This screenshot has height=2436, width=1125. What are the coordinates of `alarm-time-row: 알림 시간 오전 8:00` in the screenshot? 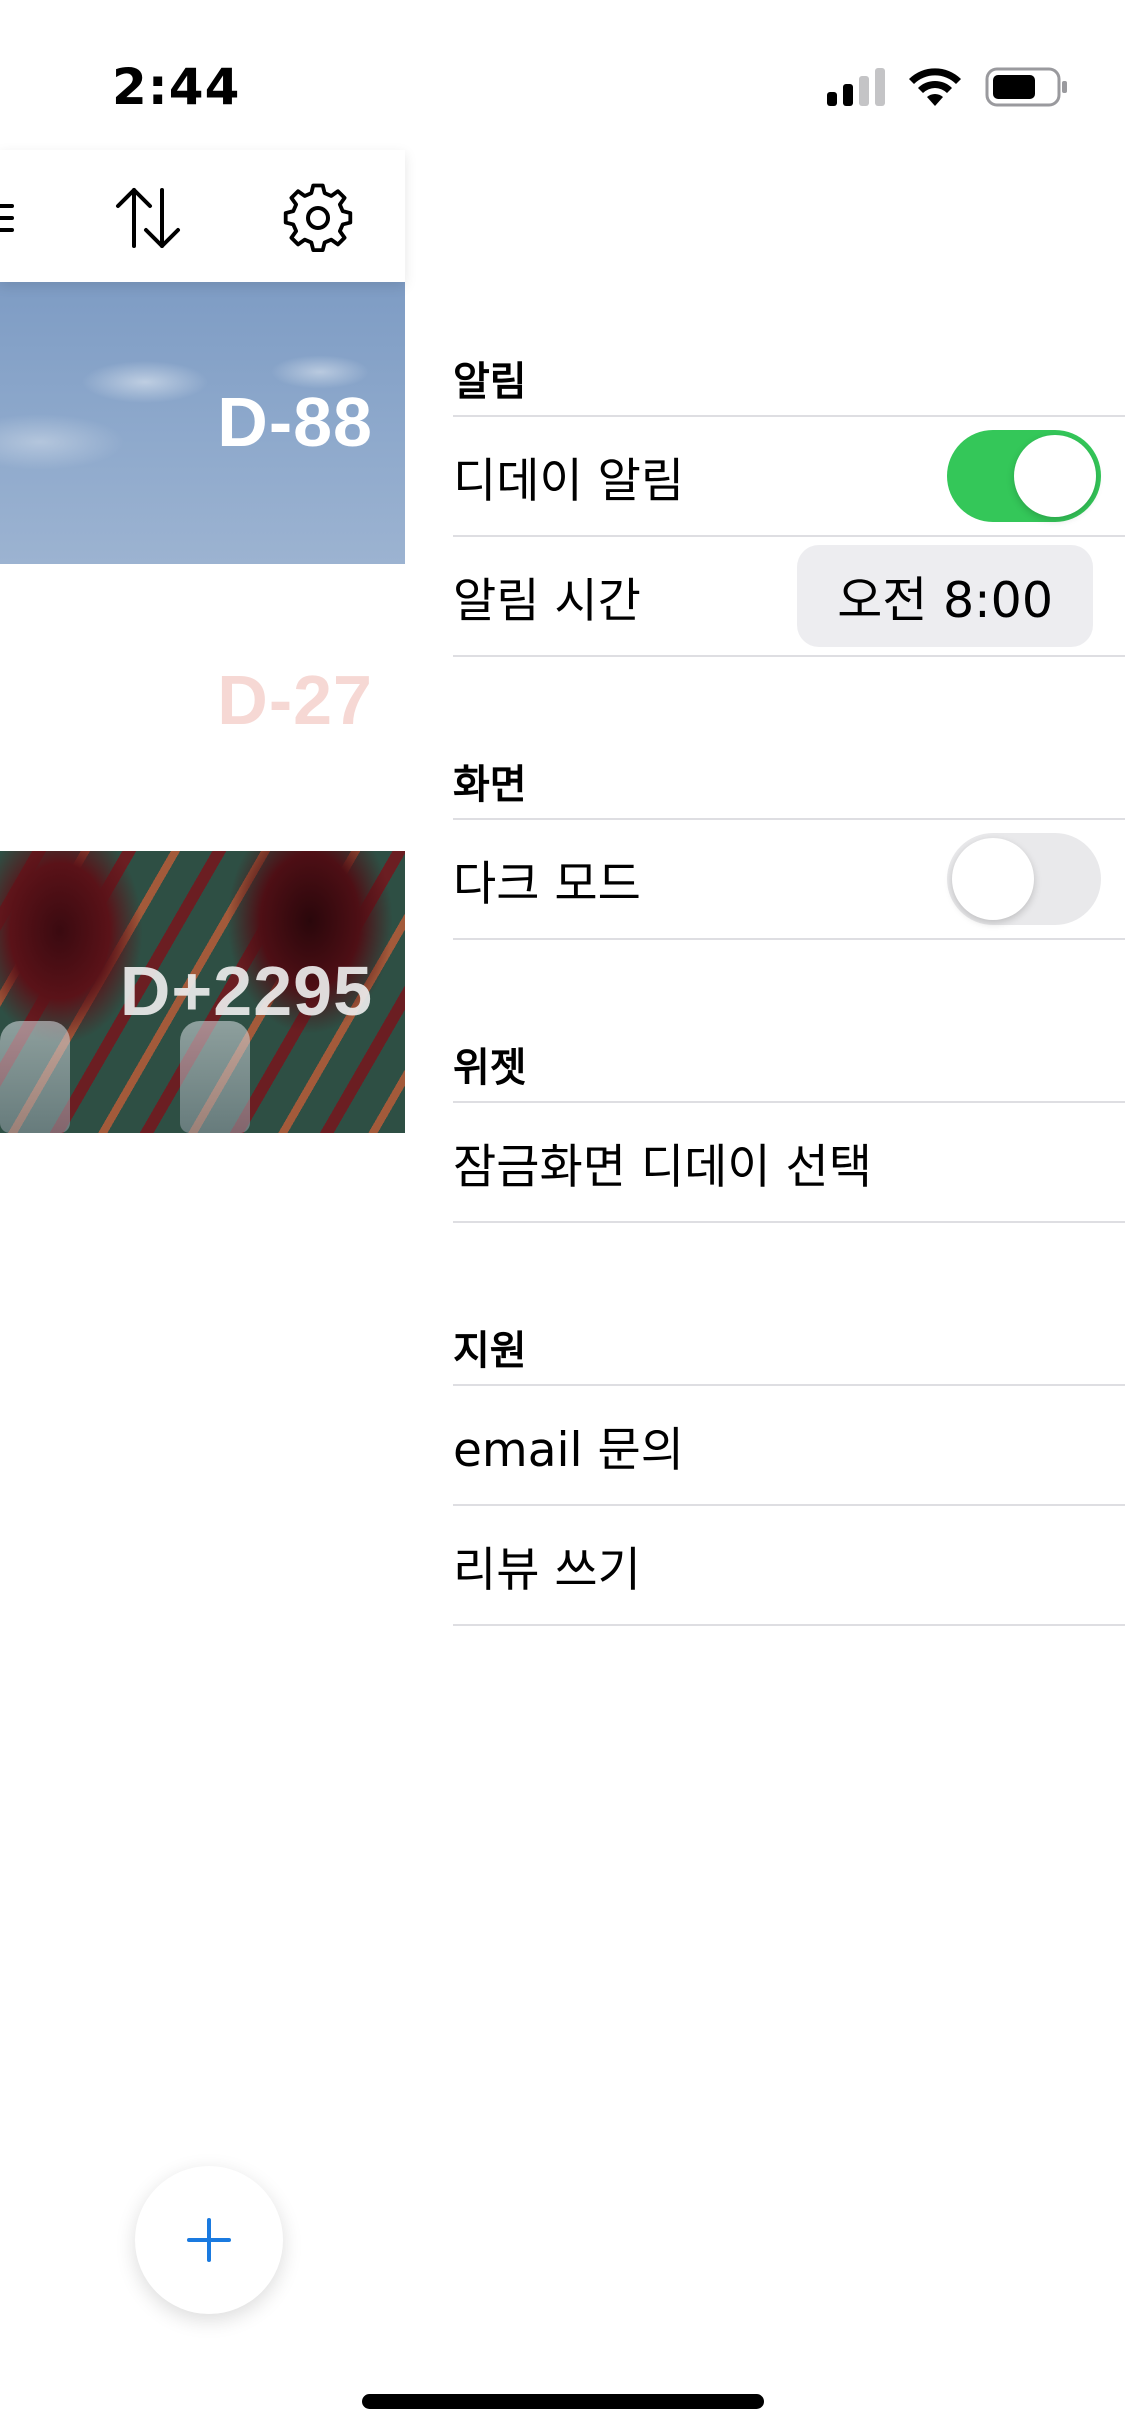 It's located at (789, 596).